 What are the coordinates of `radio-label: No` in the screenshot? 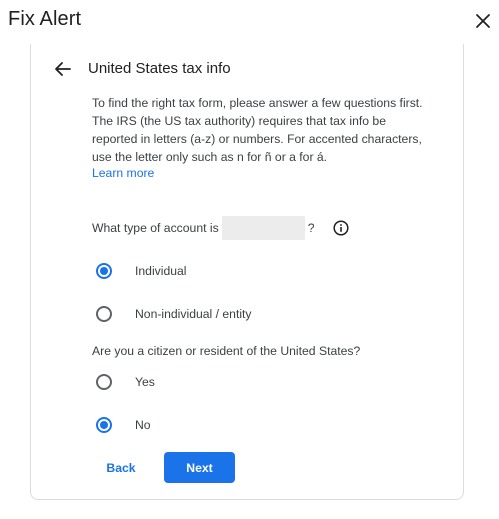 It's located at (143, 425).